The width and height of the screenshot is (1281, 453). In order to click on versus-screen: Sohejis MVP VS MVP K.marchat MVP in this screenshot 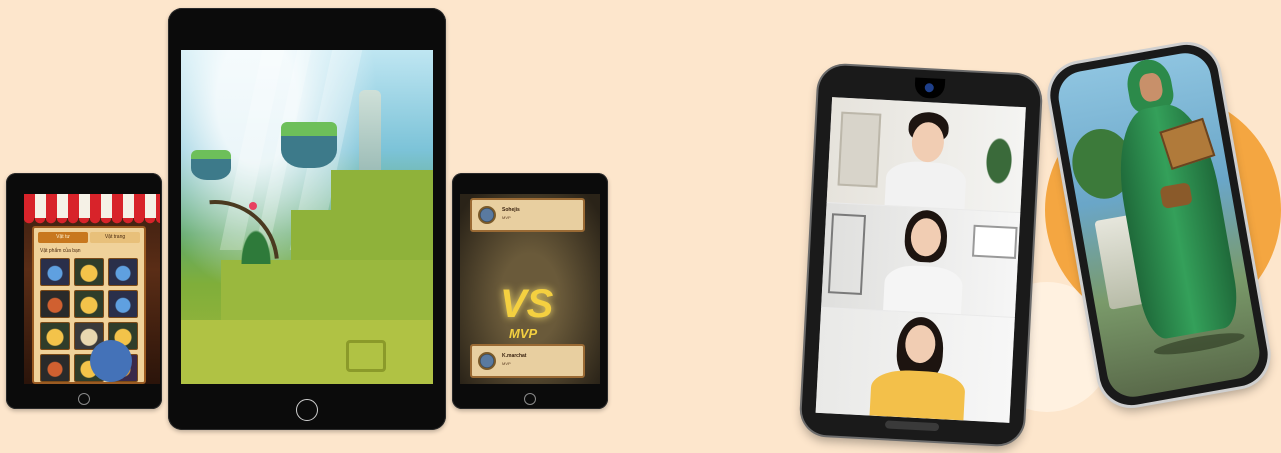, I will do `click(530, 289)`.